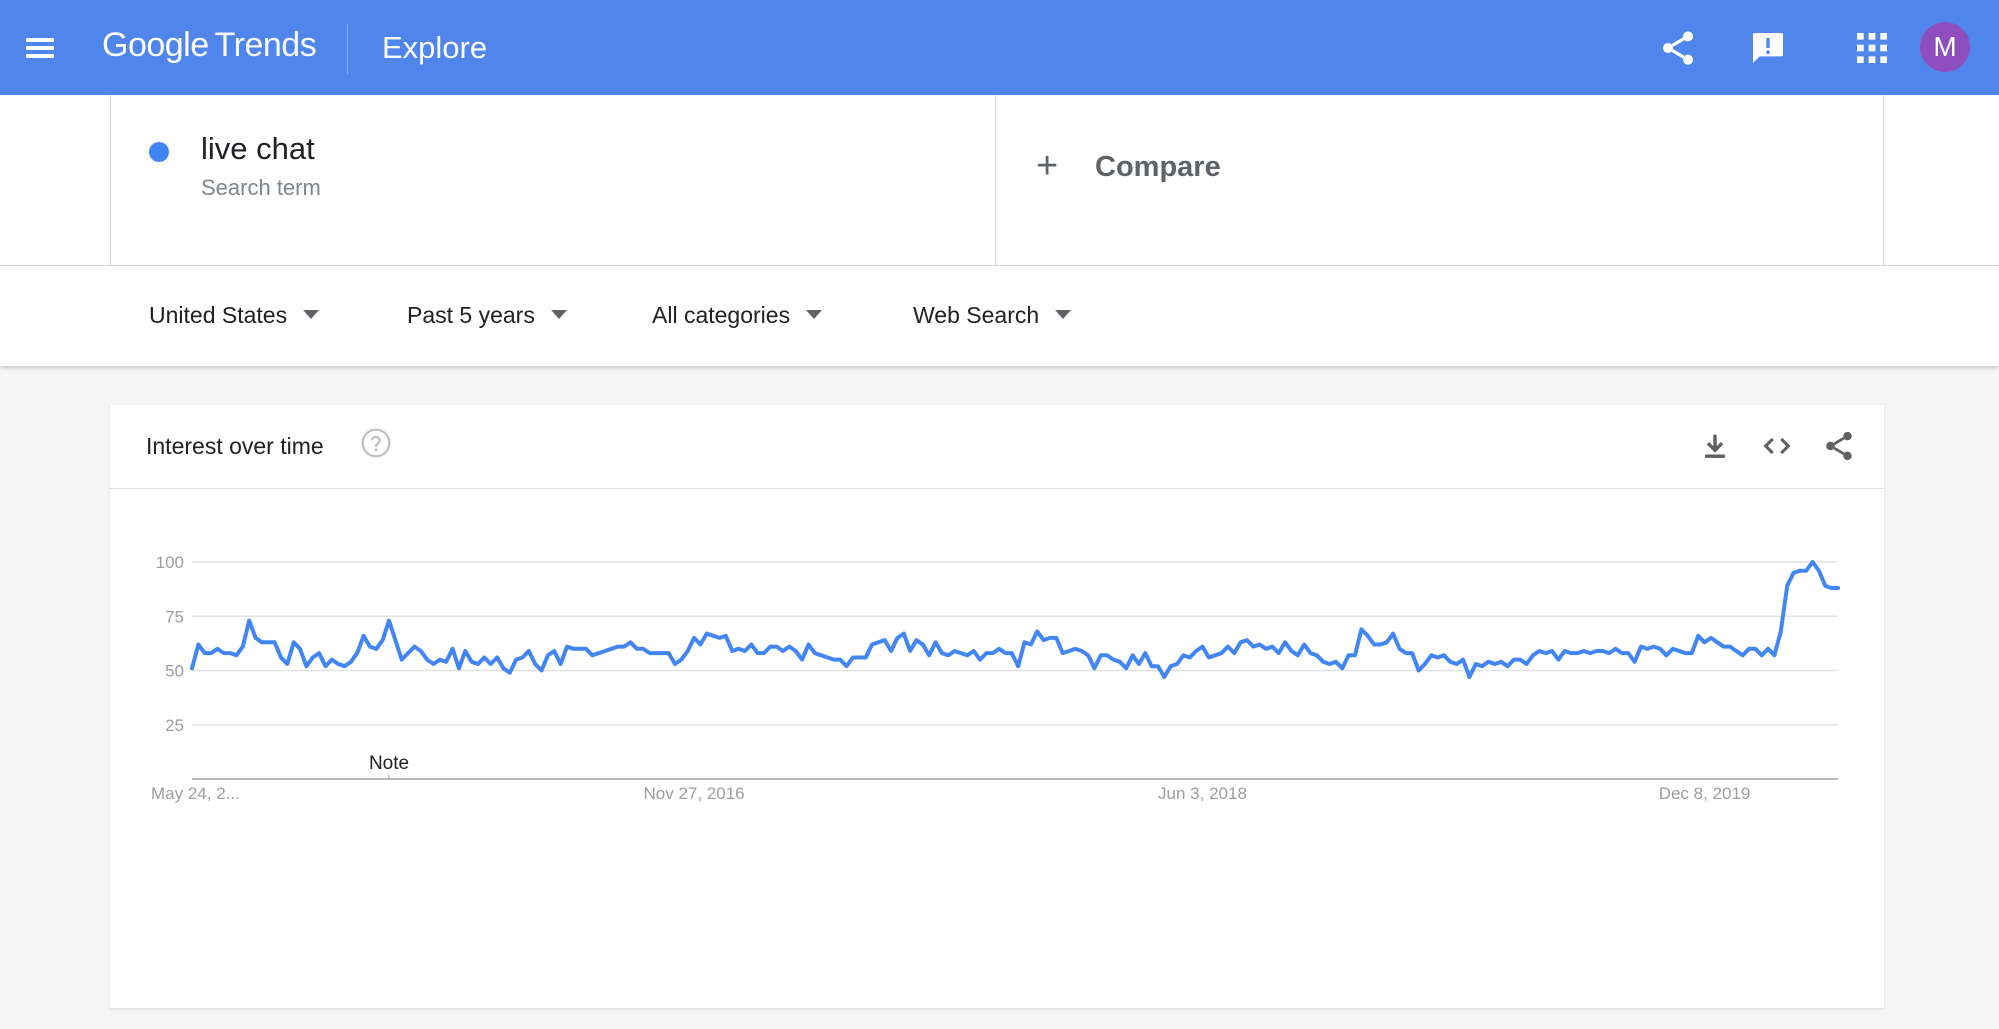  What do you see at coordinates (1202, 793) in the screenshot?
I see `x-tick-label: Jun 3, 2018` at bounding box center [1202, 793].